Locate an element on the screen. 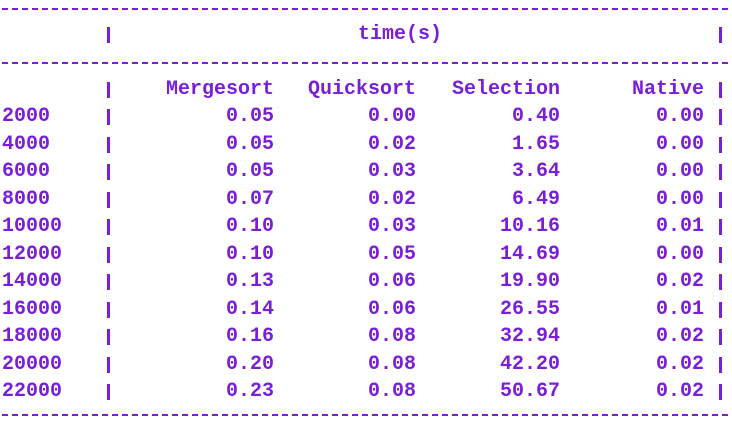 The image size is (732, 430). bottom-divider is located at coordinates (365, 415).